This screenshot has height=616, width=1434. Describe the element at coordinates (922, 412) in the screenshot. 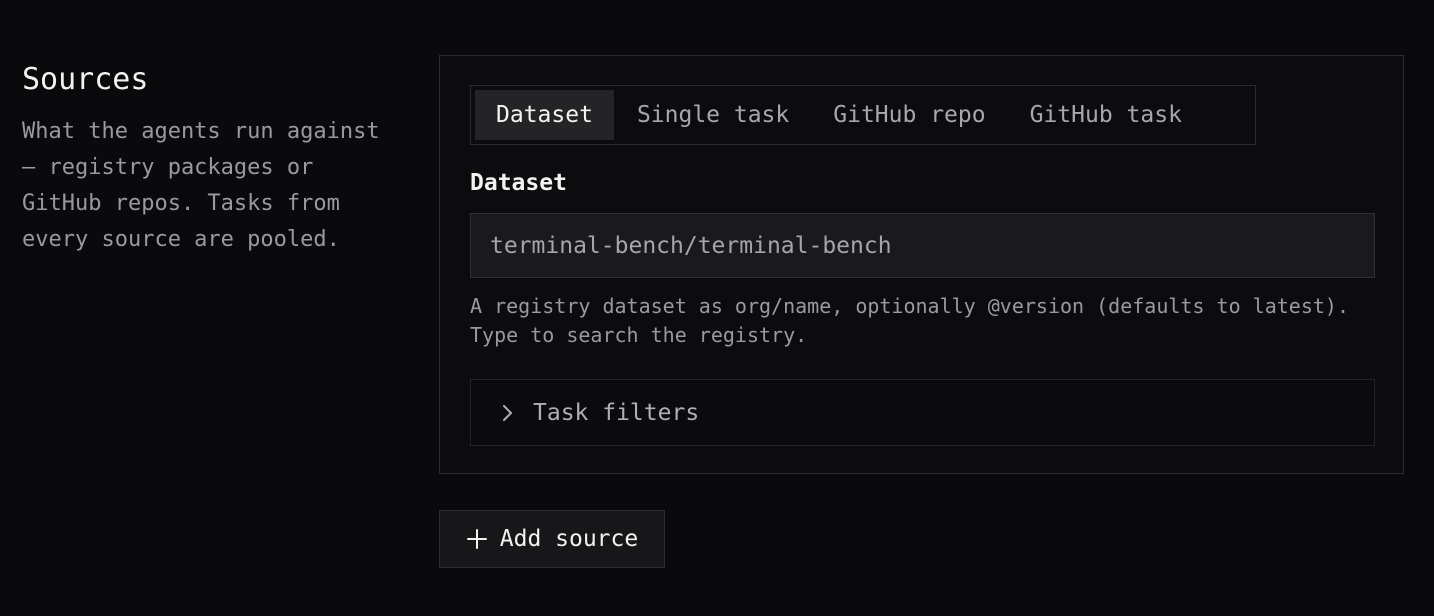

I see `task-filters-toggle: Task filters` at that location.